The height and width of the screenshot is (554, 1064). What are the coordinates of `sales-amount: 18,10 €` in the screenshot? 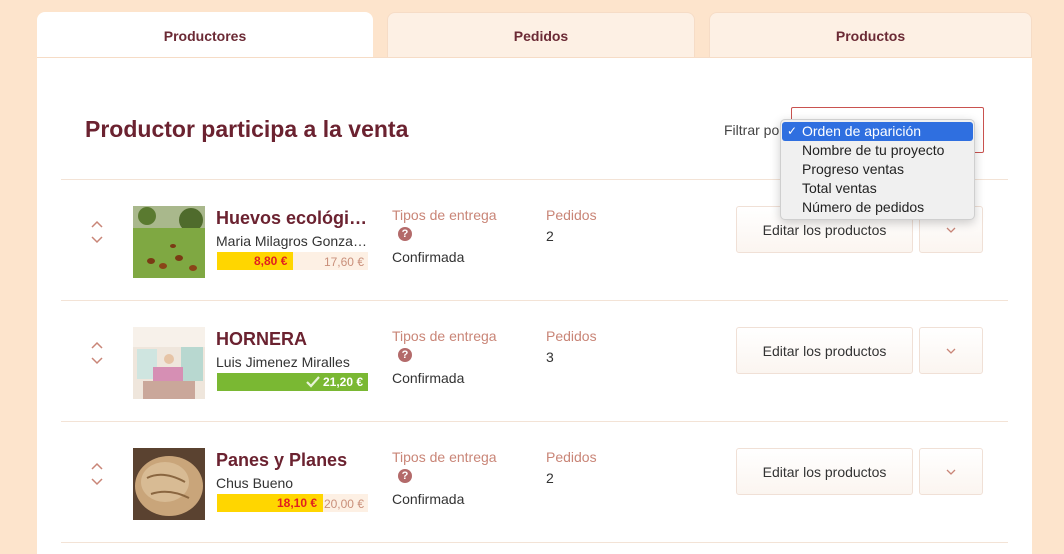 It's located at (297, 503).